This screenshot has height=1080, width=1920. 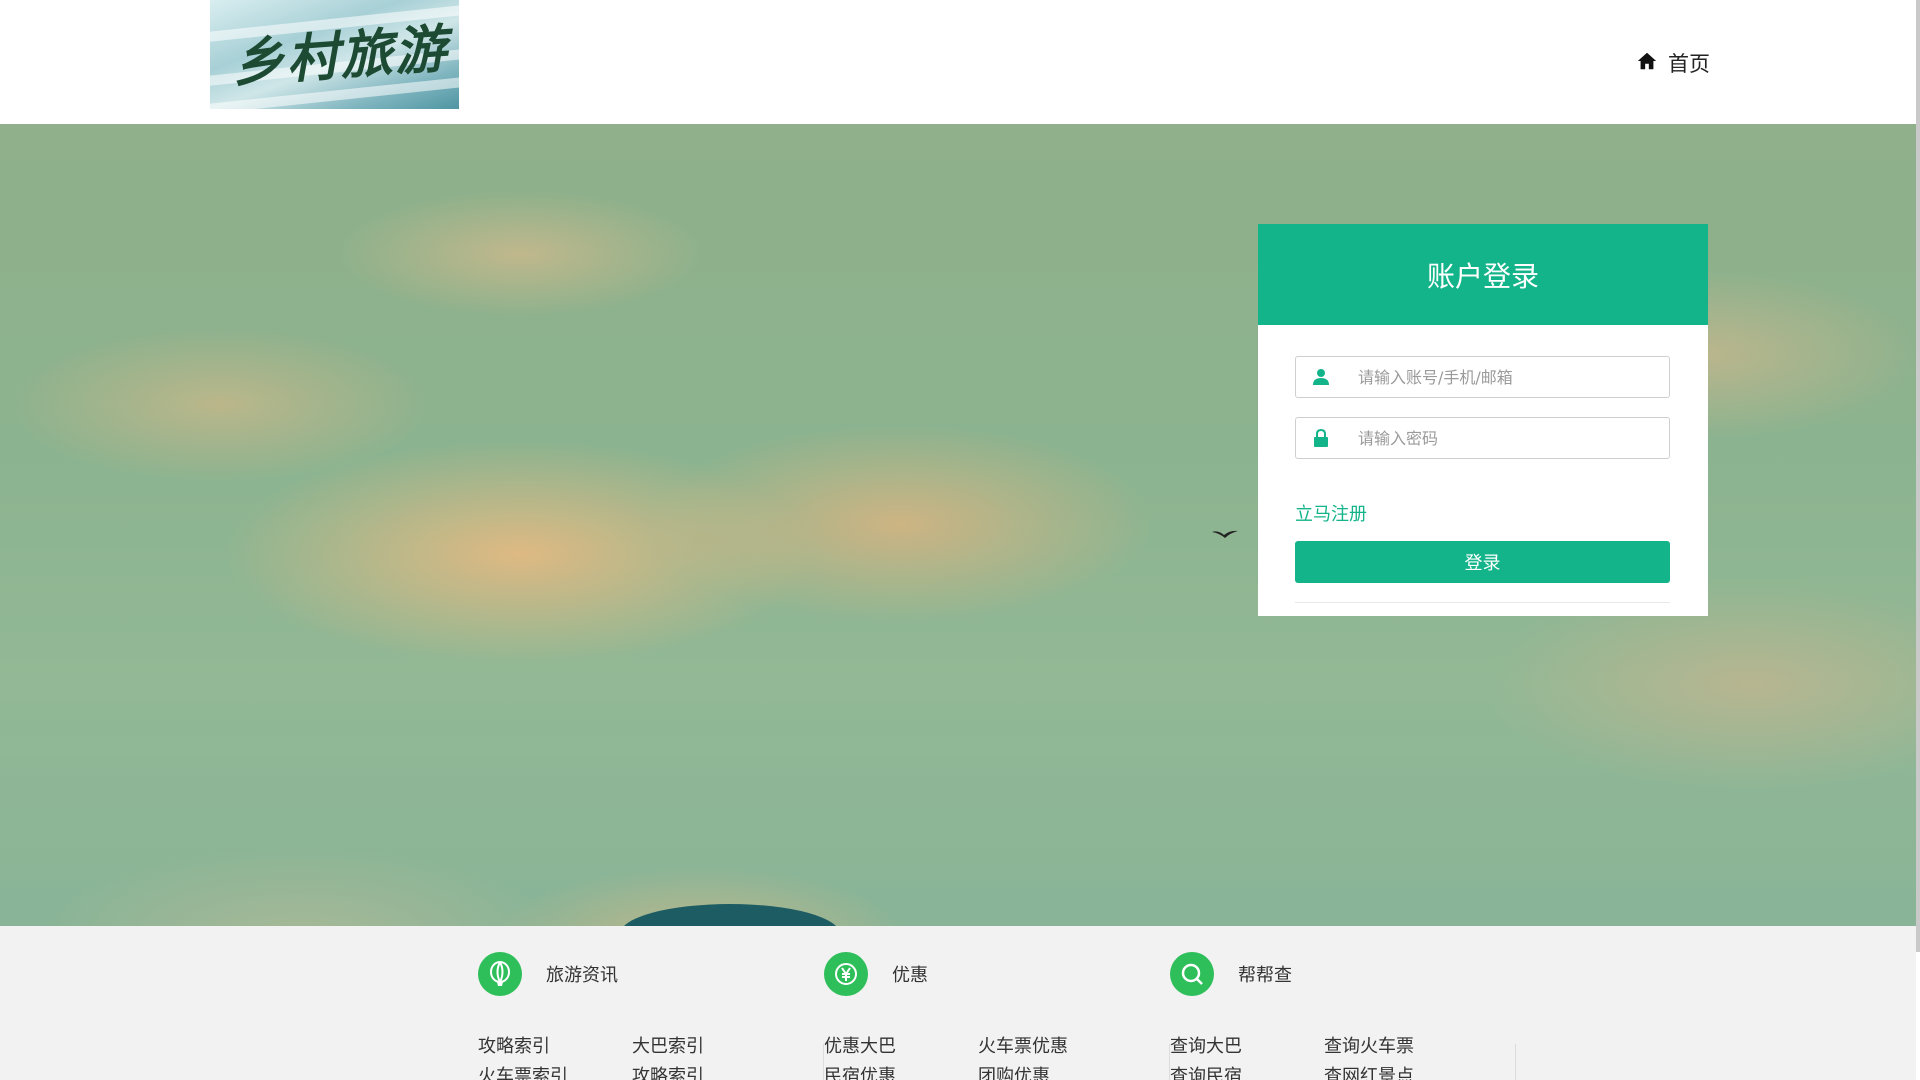 What do you see at coordinates (1918, 476) in the screenshot?
I see `page-scrollbar` at bounding box center [1918, 476].